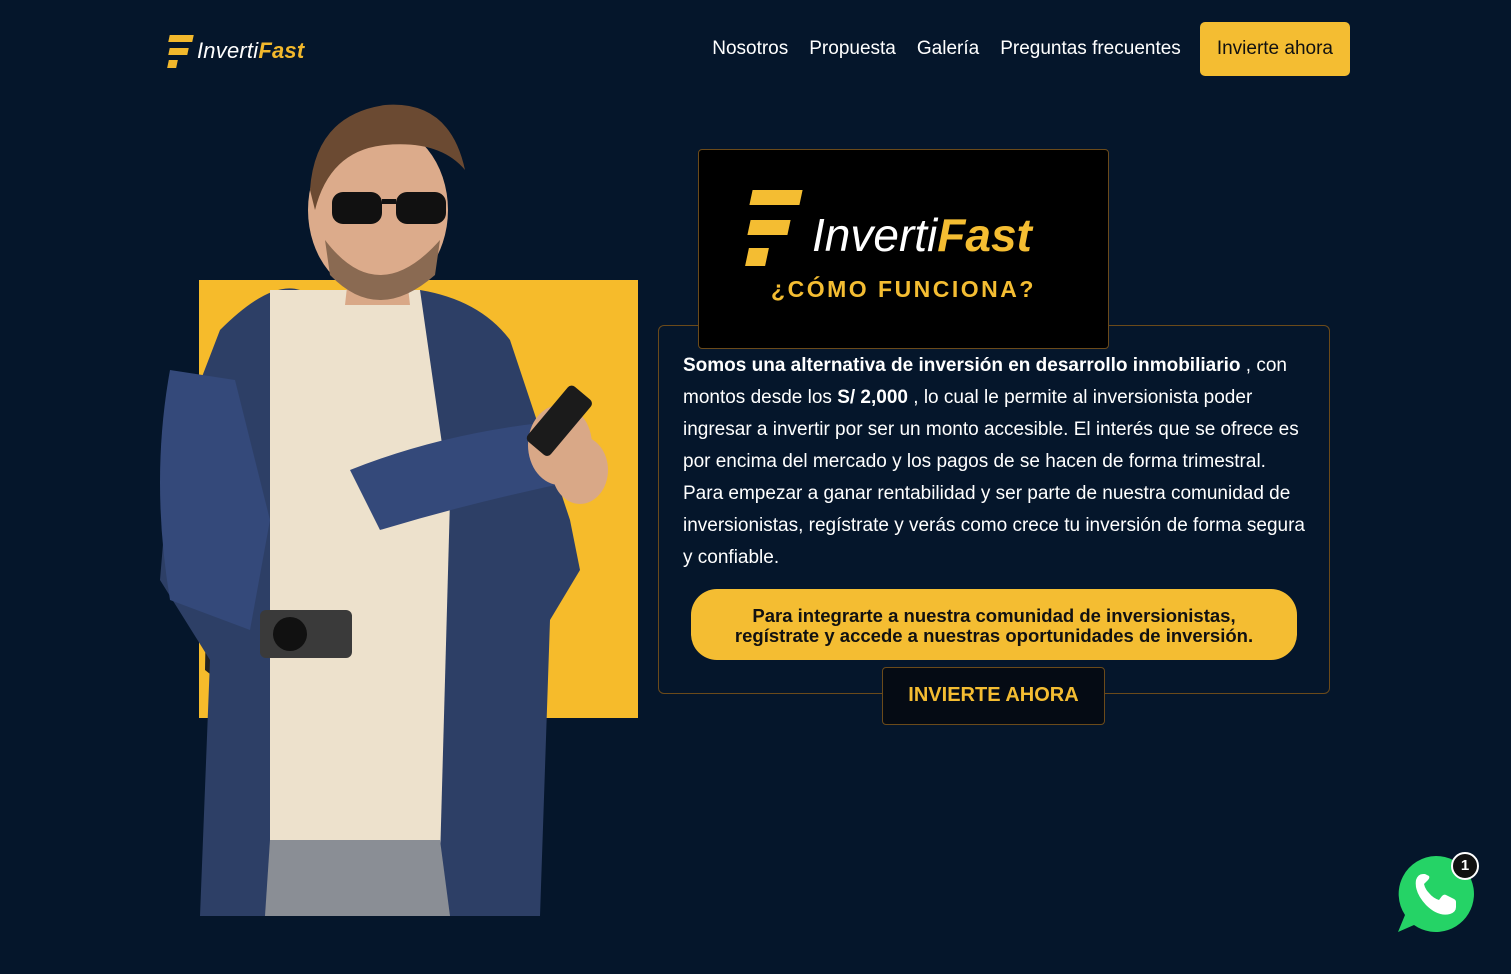 Image resolution: width=1511 pixels, height=974 pixels. What do you see at coordinates (993, 696) in the screenshot?
I see `invest-now-button: INVIERTE AHORA` at bounding box center [993, 696].